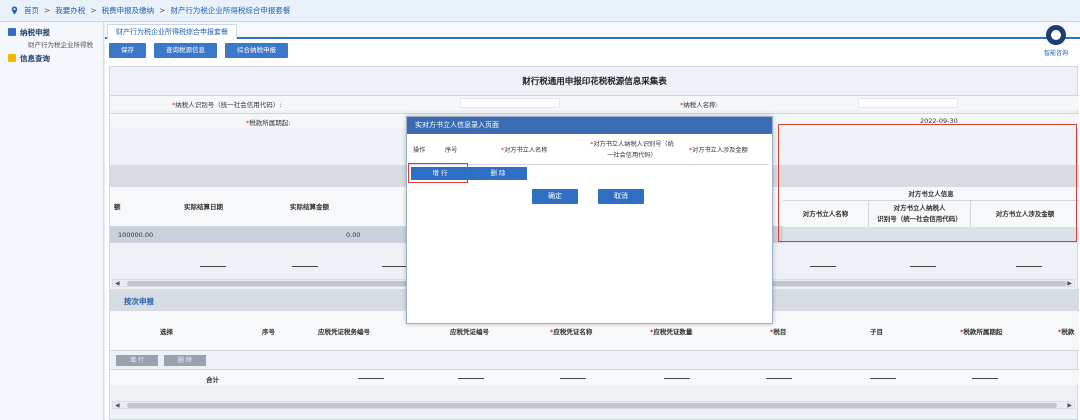  I want to click on highlight-counterparty-columns, so click(927, 183).